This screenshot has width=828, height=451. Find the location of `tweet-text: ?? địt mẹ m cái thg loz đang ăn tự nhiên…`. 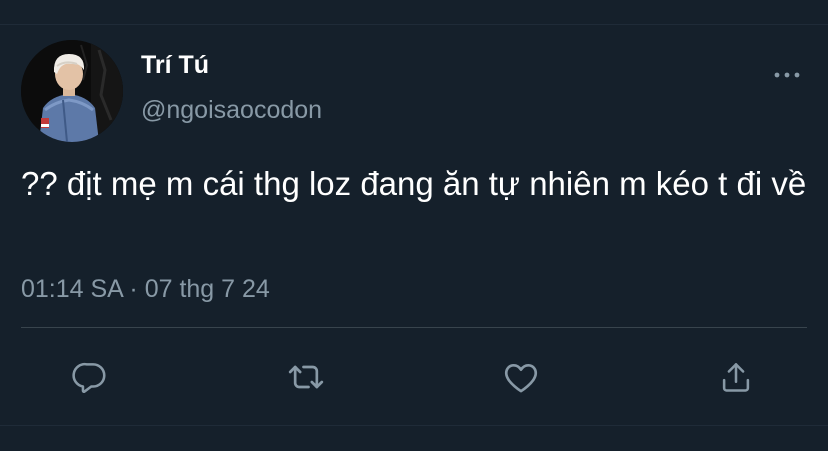

tweet-text: ?? địt mẹ m cái thg loz đang ăn tự nhiên… is located at coordinates (414, 183).